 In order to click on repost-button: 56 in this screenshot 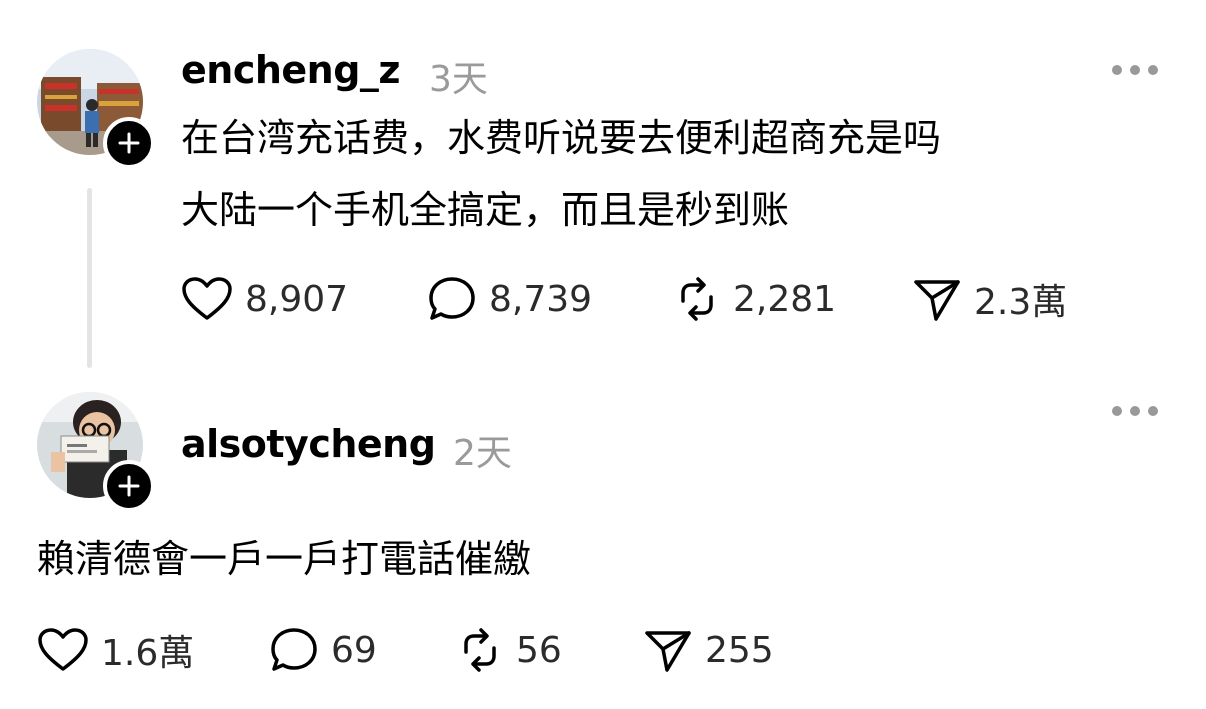, I will do `click(509, 650)`.